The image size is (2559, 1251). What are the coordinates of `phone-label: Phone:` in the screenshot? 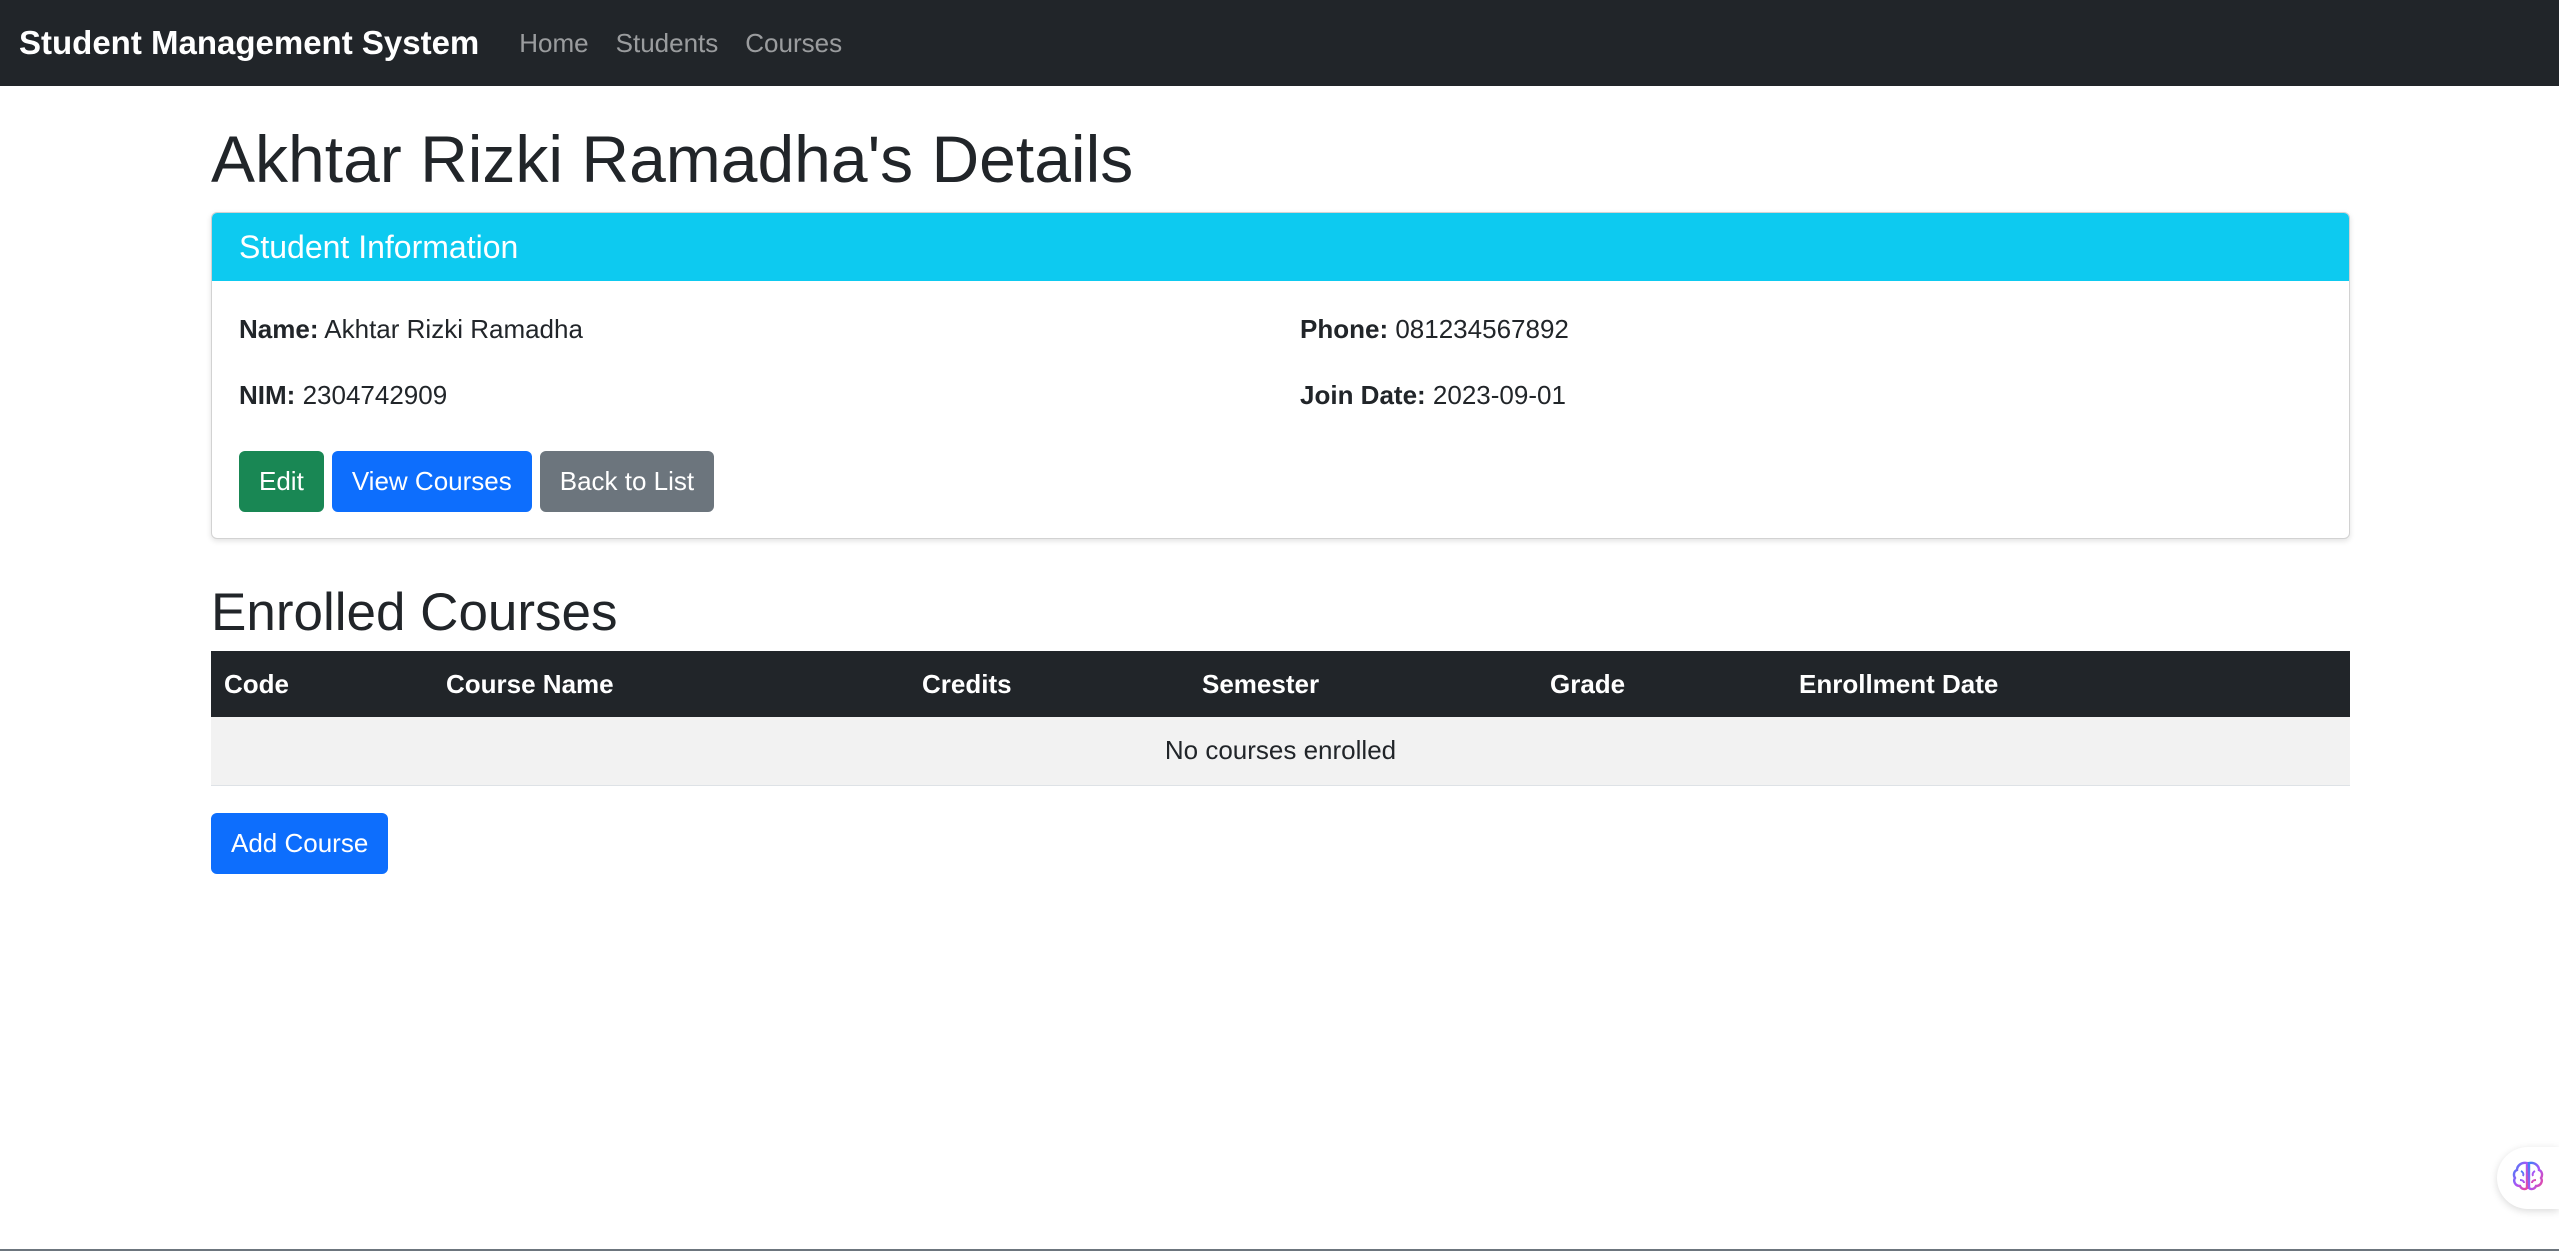 It's located at (1344, 329).